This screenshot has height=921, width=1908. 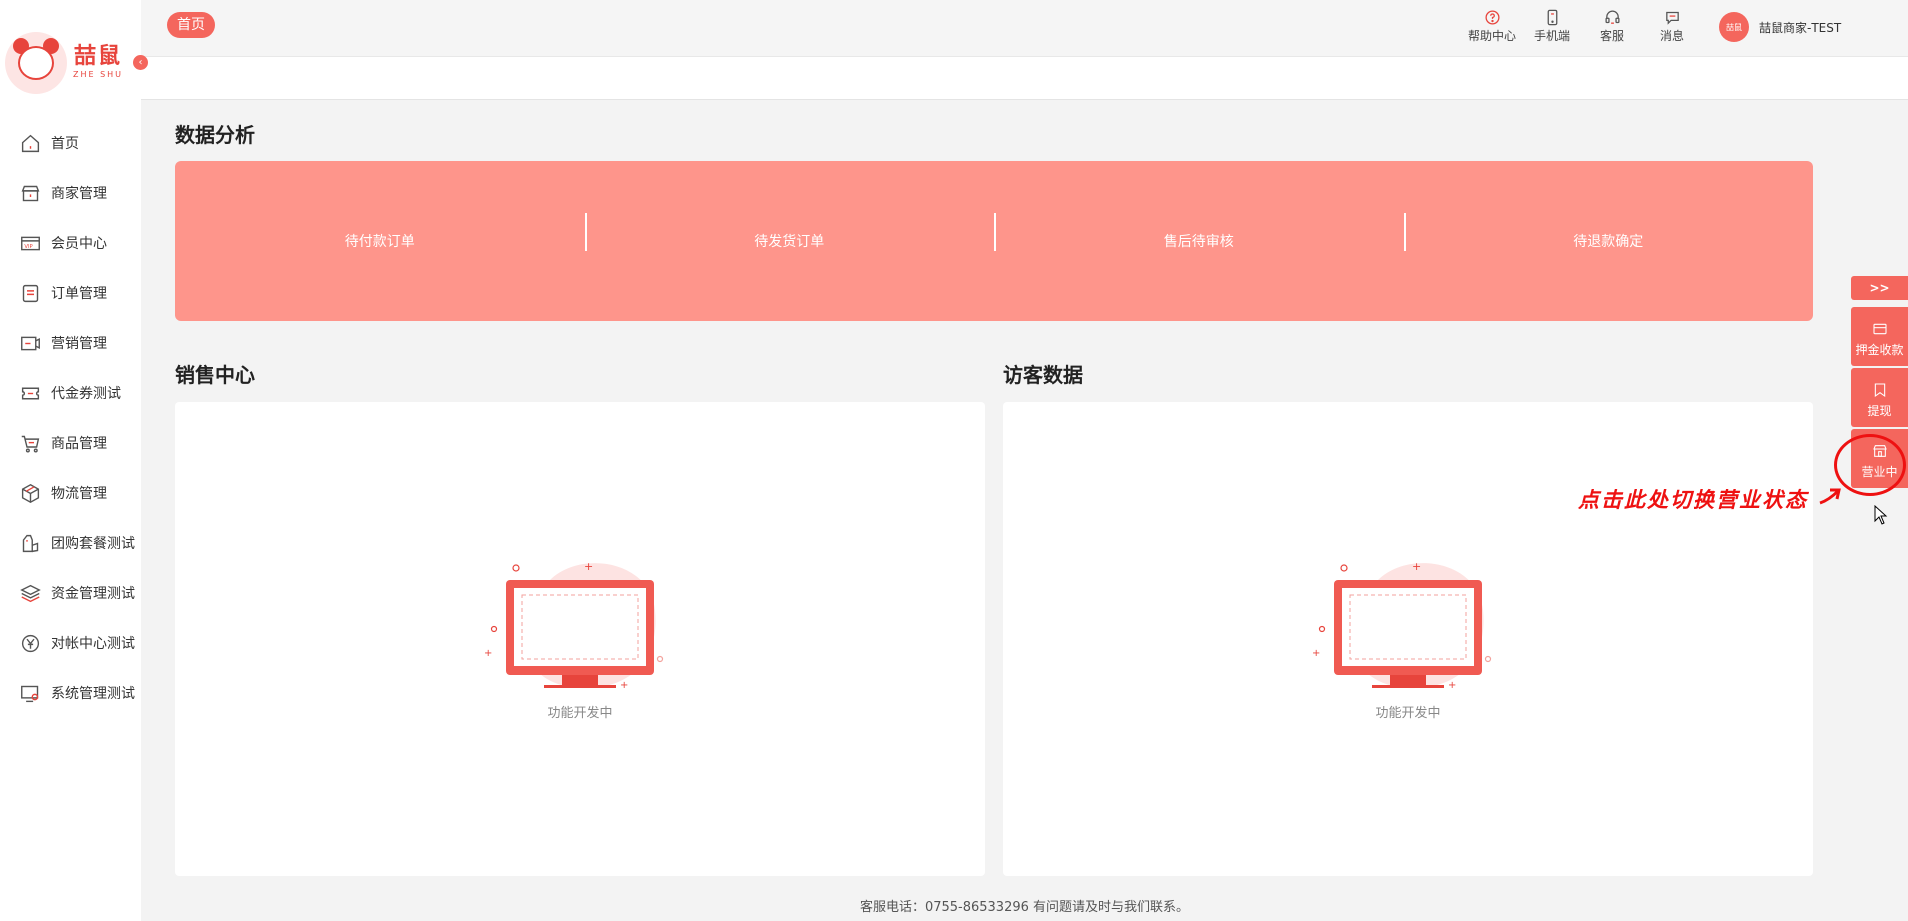 I want to click on sidebar-item-orders: 订单管理, so click(x=70, y=293).